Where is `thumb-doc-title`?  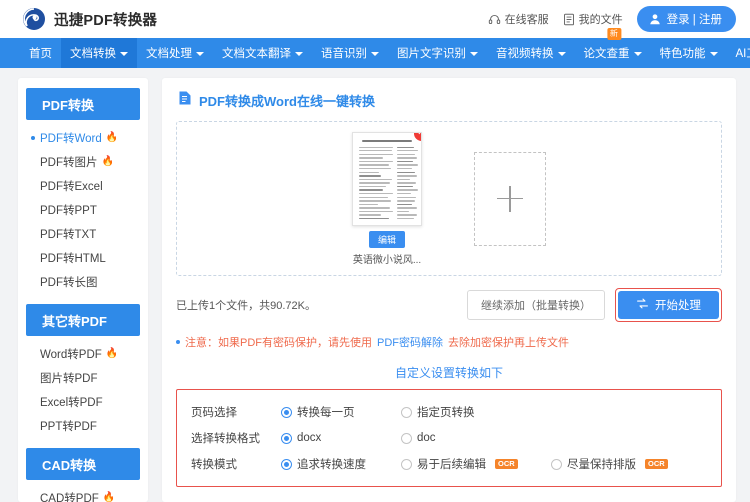 thumb-doc-title is located at coordinates (387, 140).